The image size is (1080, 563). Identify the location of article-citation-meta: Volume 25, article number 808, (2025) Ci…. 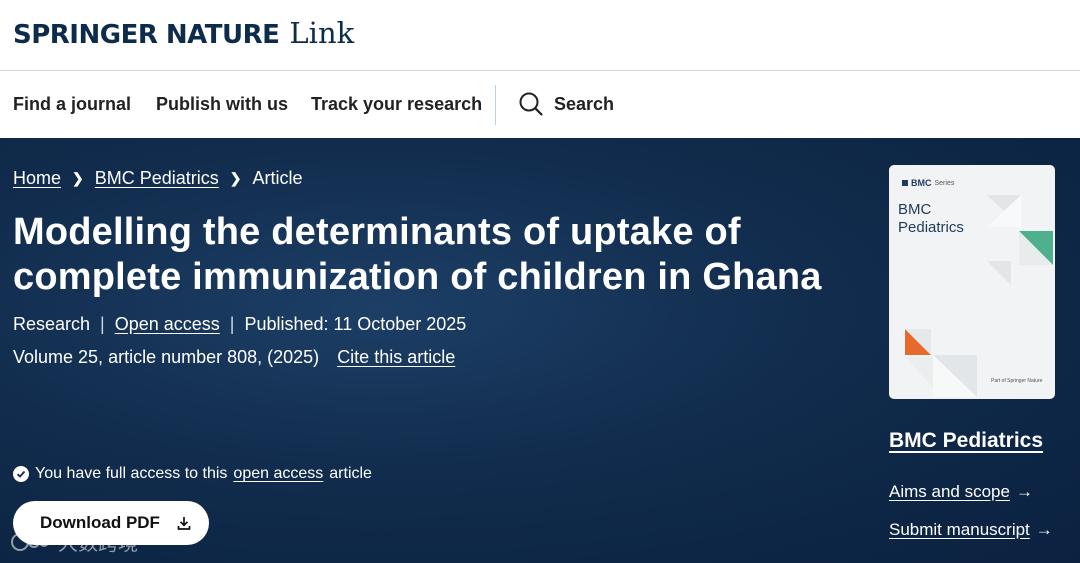
(234, 357).